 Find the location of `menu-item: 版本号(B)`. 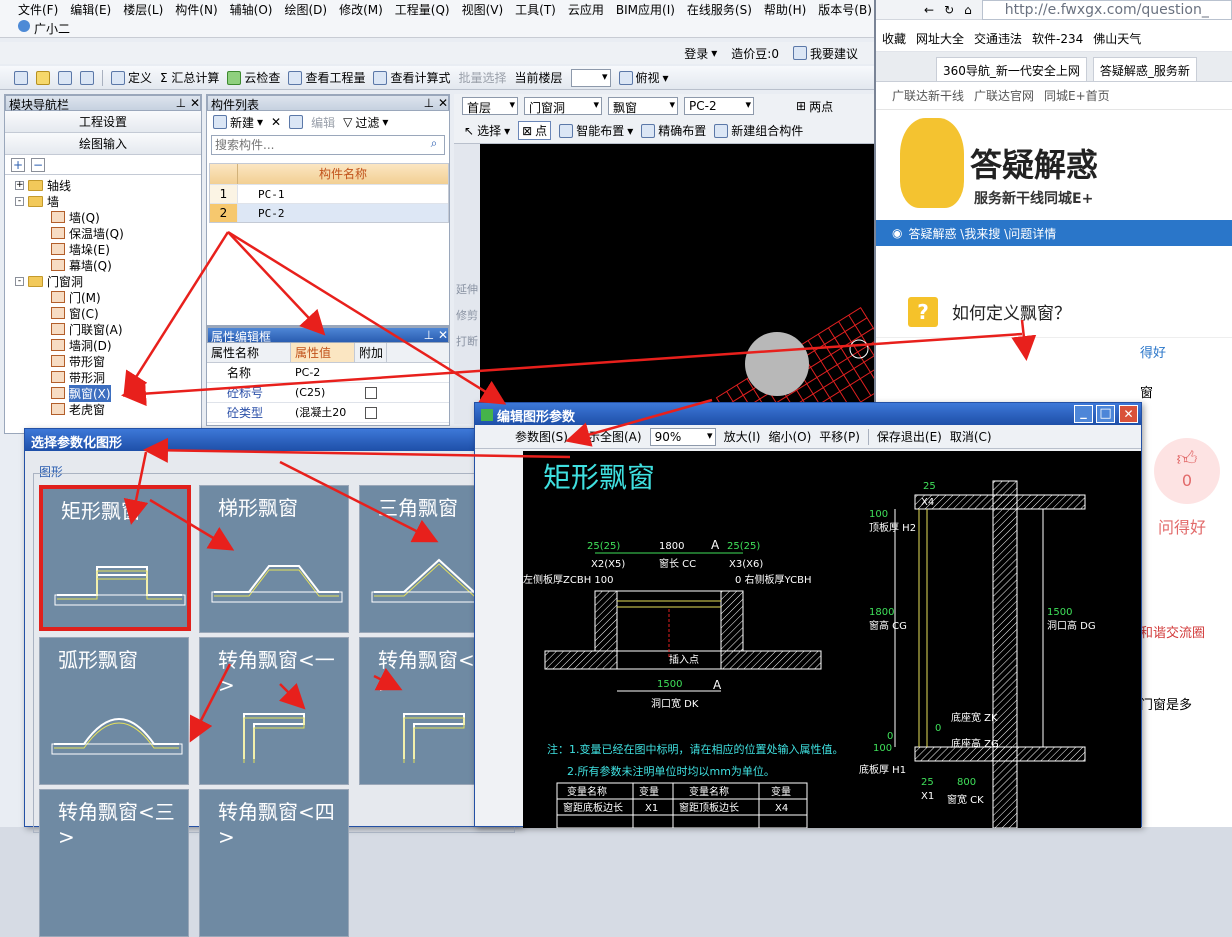

menu-item: 版本号(B) is located at coordinates (846, 9).